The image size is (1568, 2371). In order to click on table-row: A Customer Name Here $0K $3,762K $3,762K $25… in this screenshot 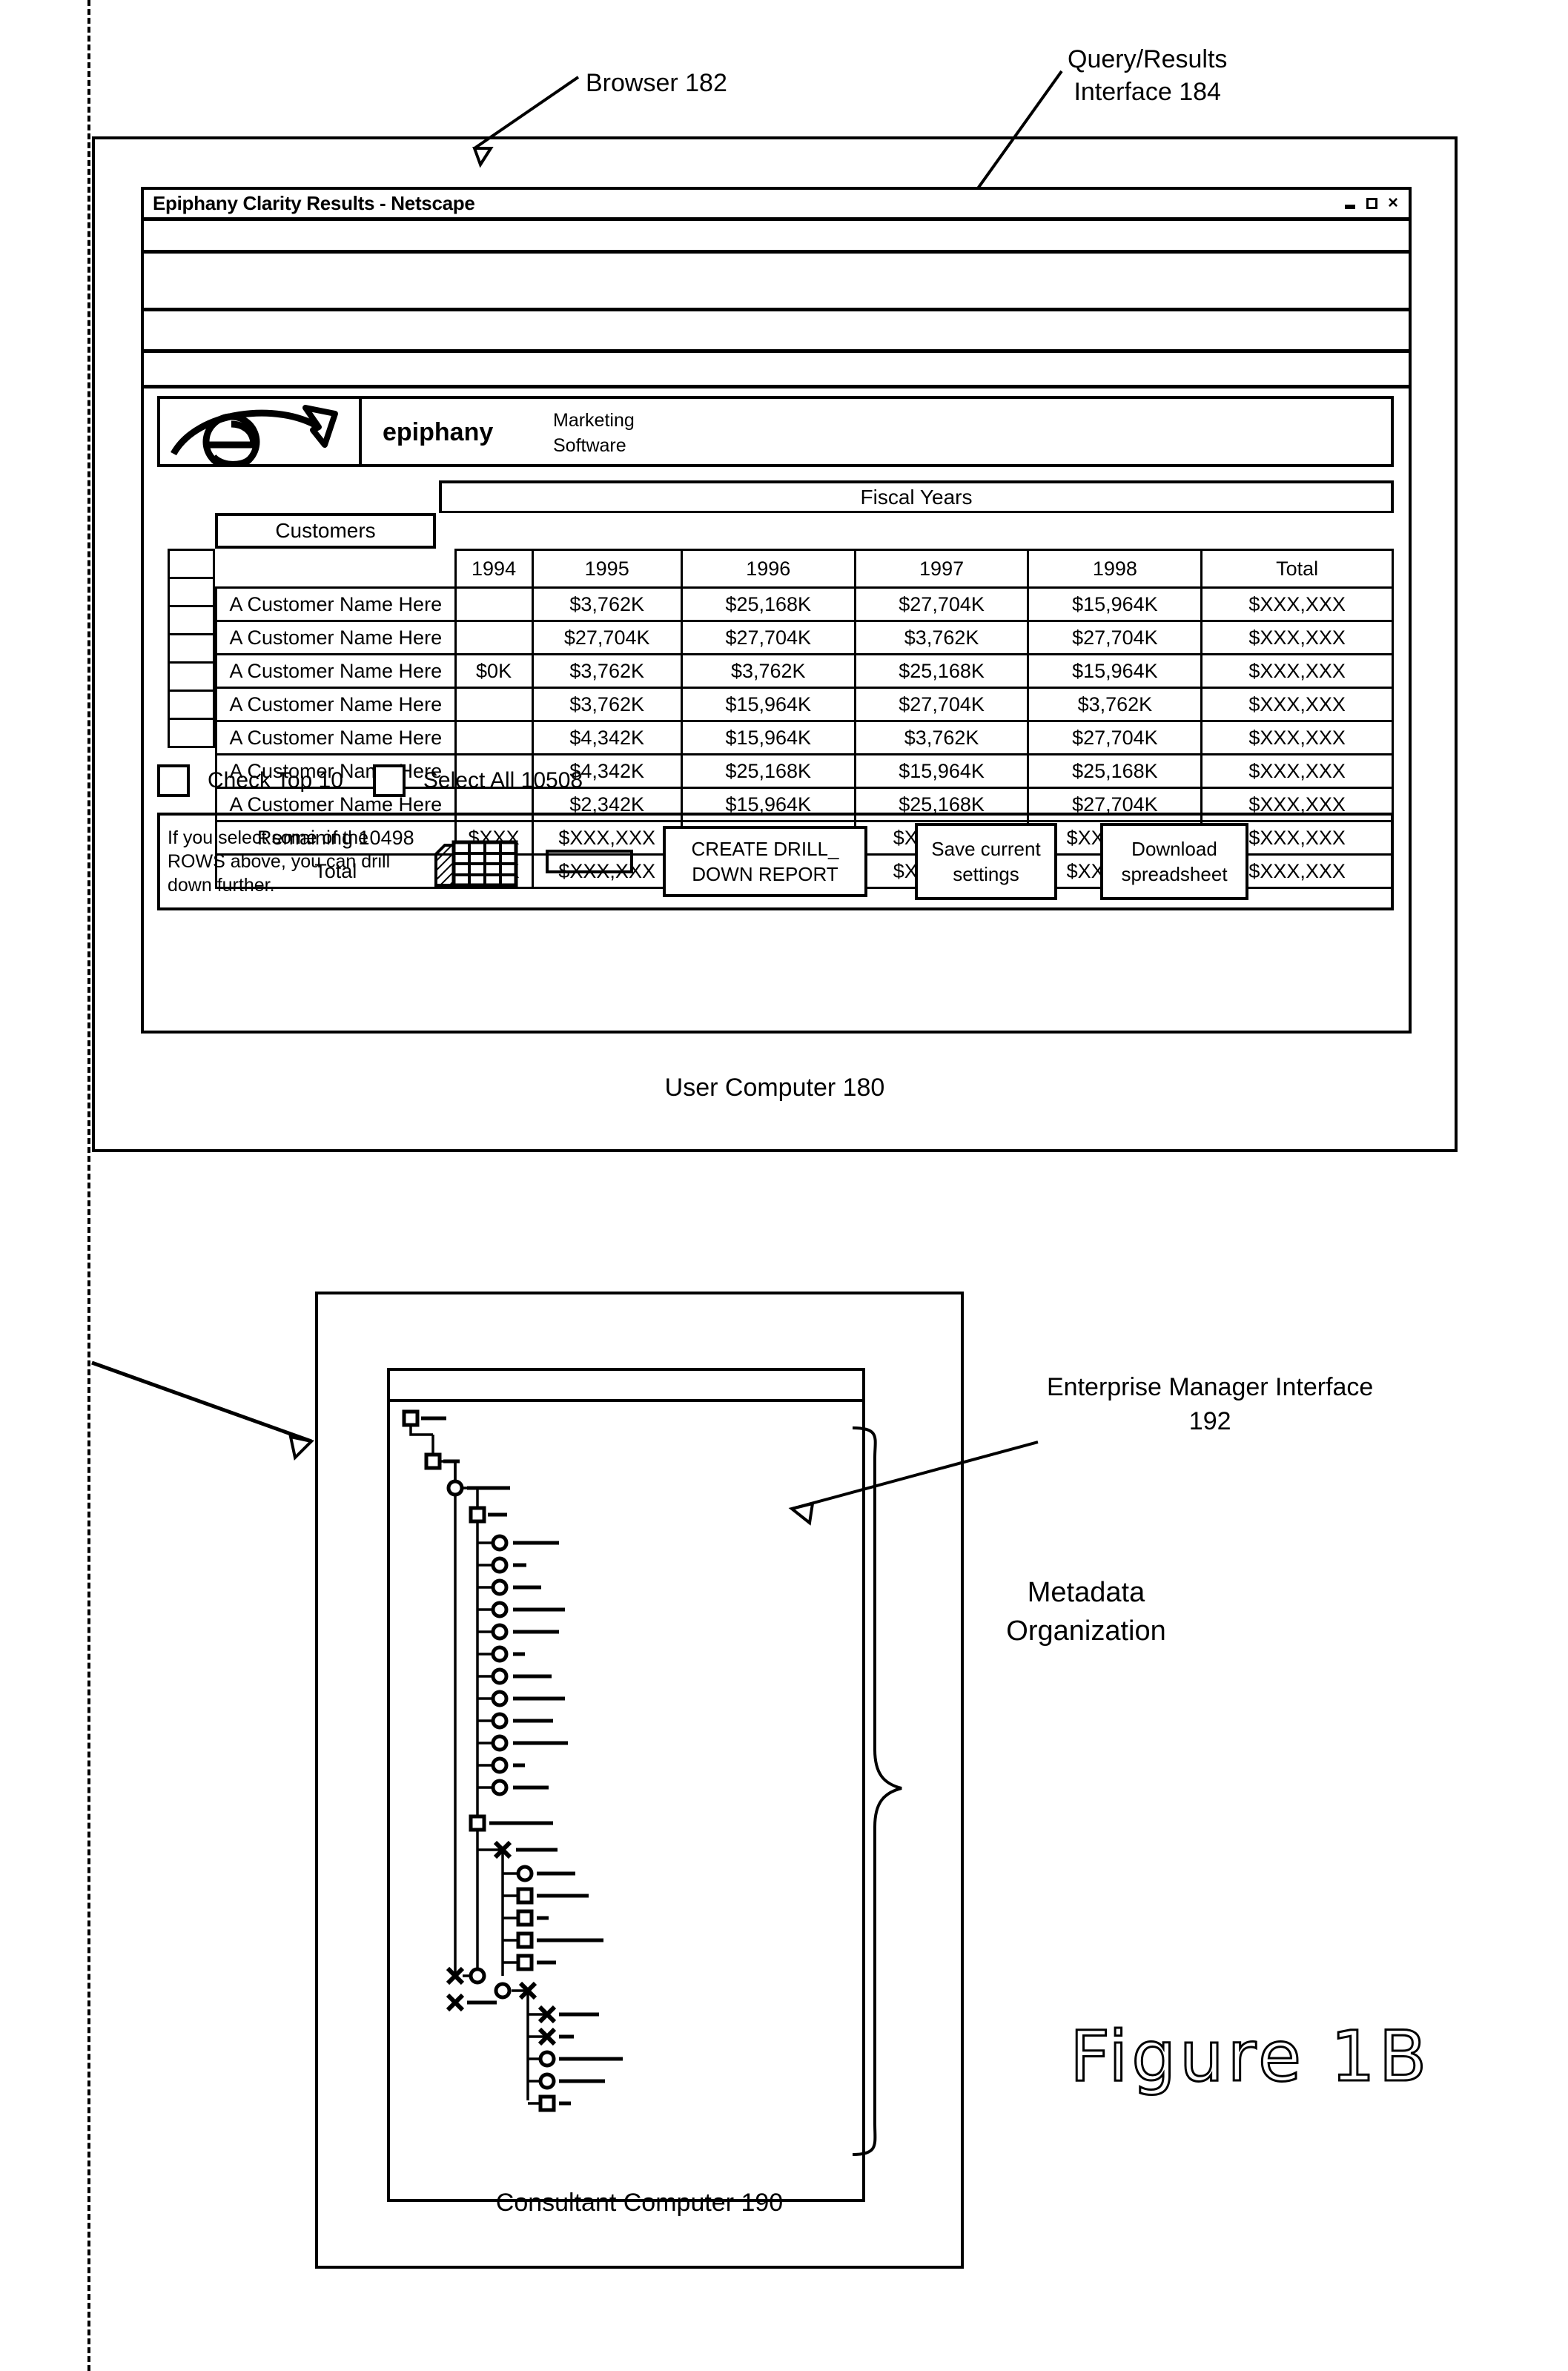, I will do `click(804, 671)`.